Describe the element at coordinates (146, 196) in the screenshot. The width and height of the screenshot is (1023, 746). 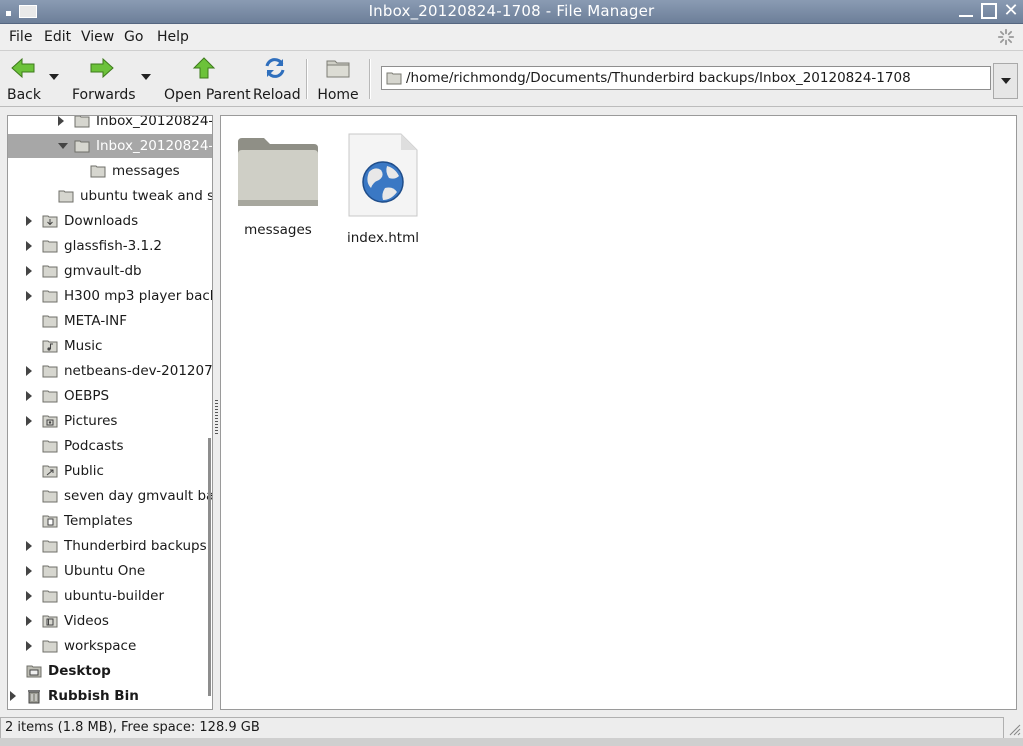
I see `tree-item-label: ubuntu tweak and sc` at that location.